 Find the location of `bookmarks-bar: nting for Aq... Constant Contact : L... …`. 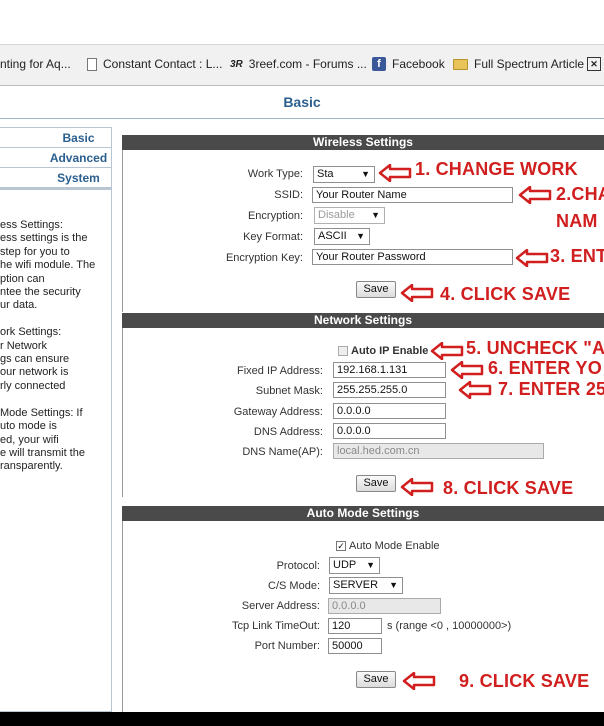

bookmarks-bar: nting for Aq... Constant Contact : L... … is located at coordinates (302, 65).